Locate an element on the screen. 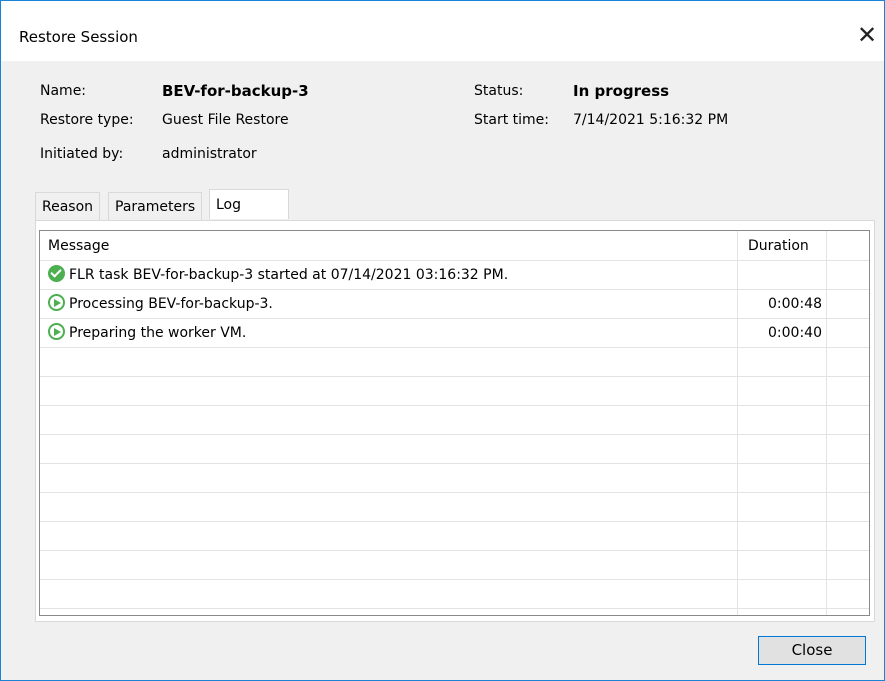  status-value: In progress is located at coordinates (621, 91).